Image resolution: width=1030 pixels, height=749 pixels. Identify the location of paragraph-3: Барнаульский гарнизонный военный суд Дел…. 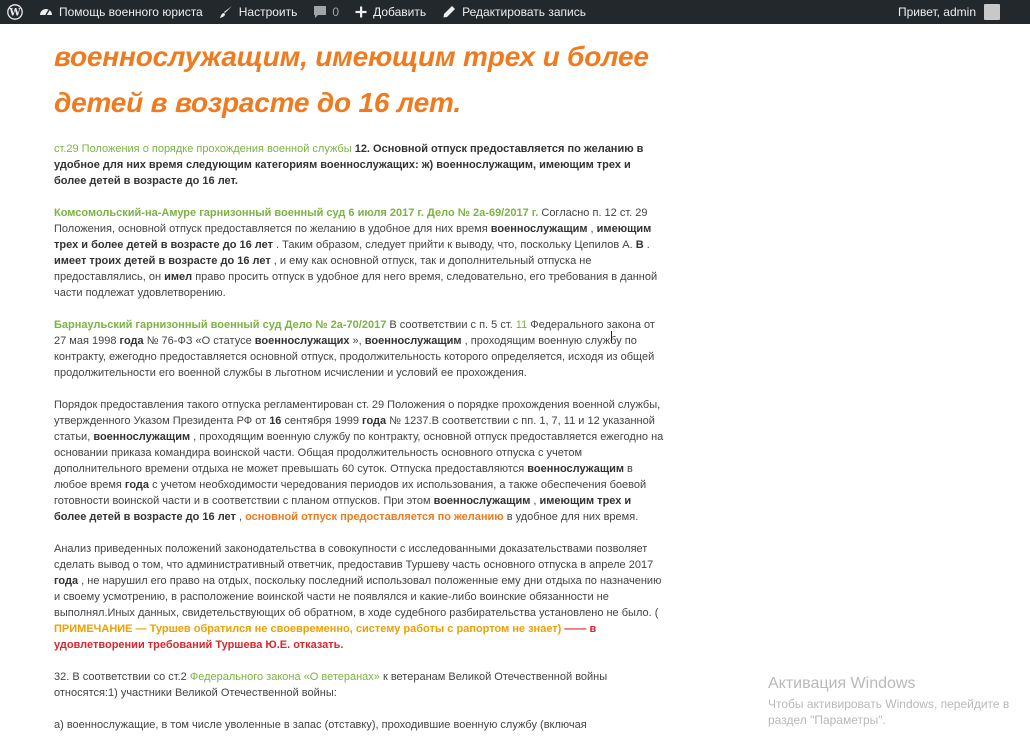
(354, 349).